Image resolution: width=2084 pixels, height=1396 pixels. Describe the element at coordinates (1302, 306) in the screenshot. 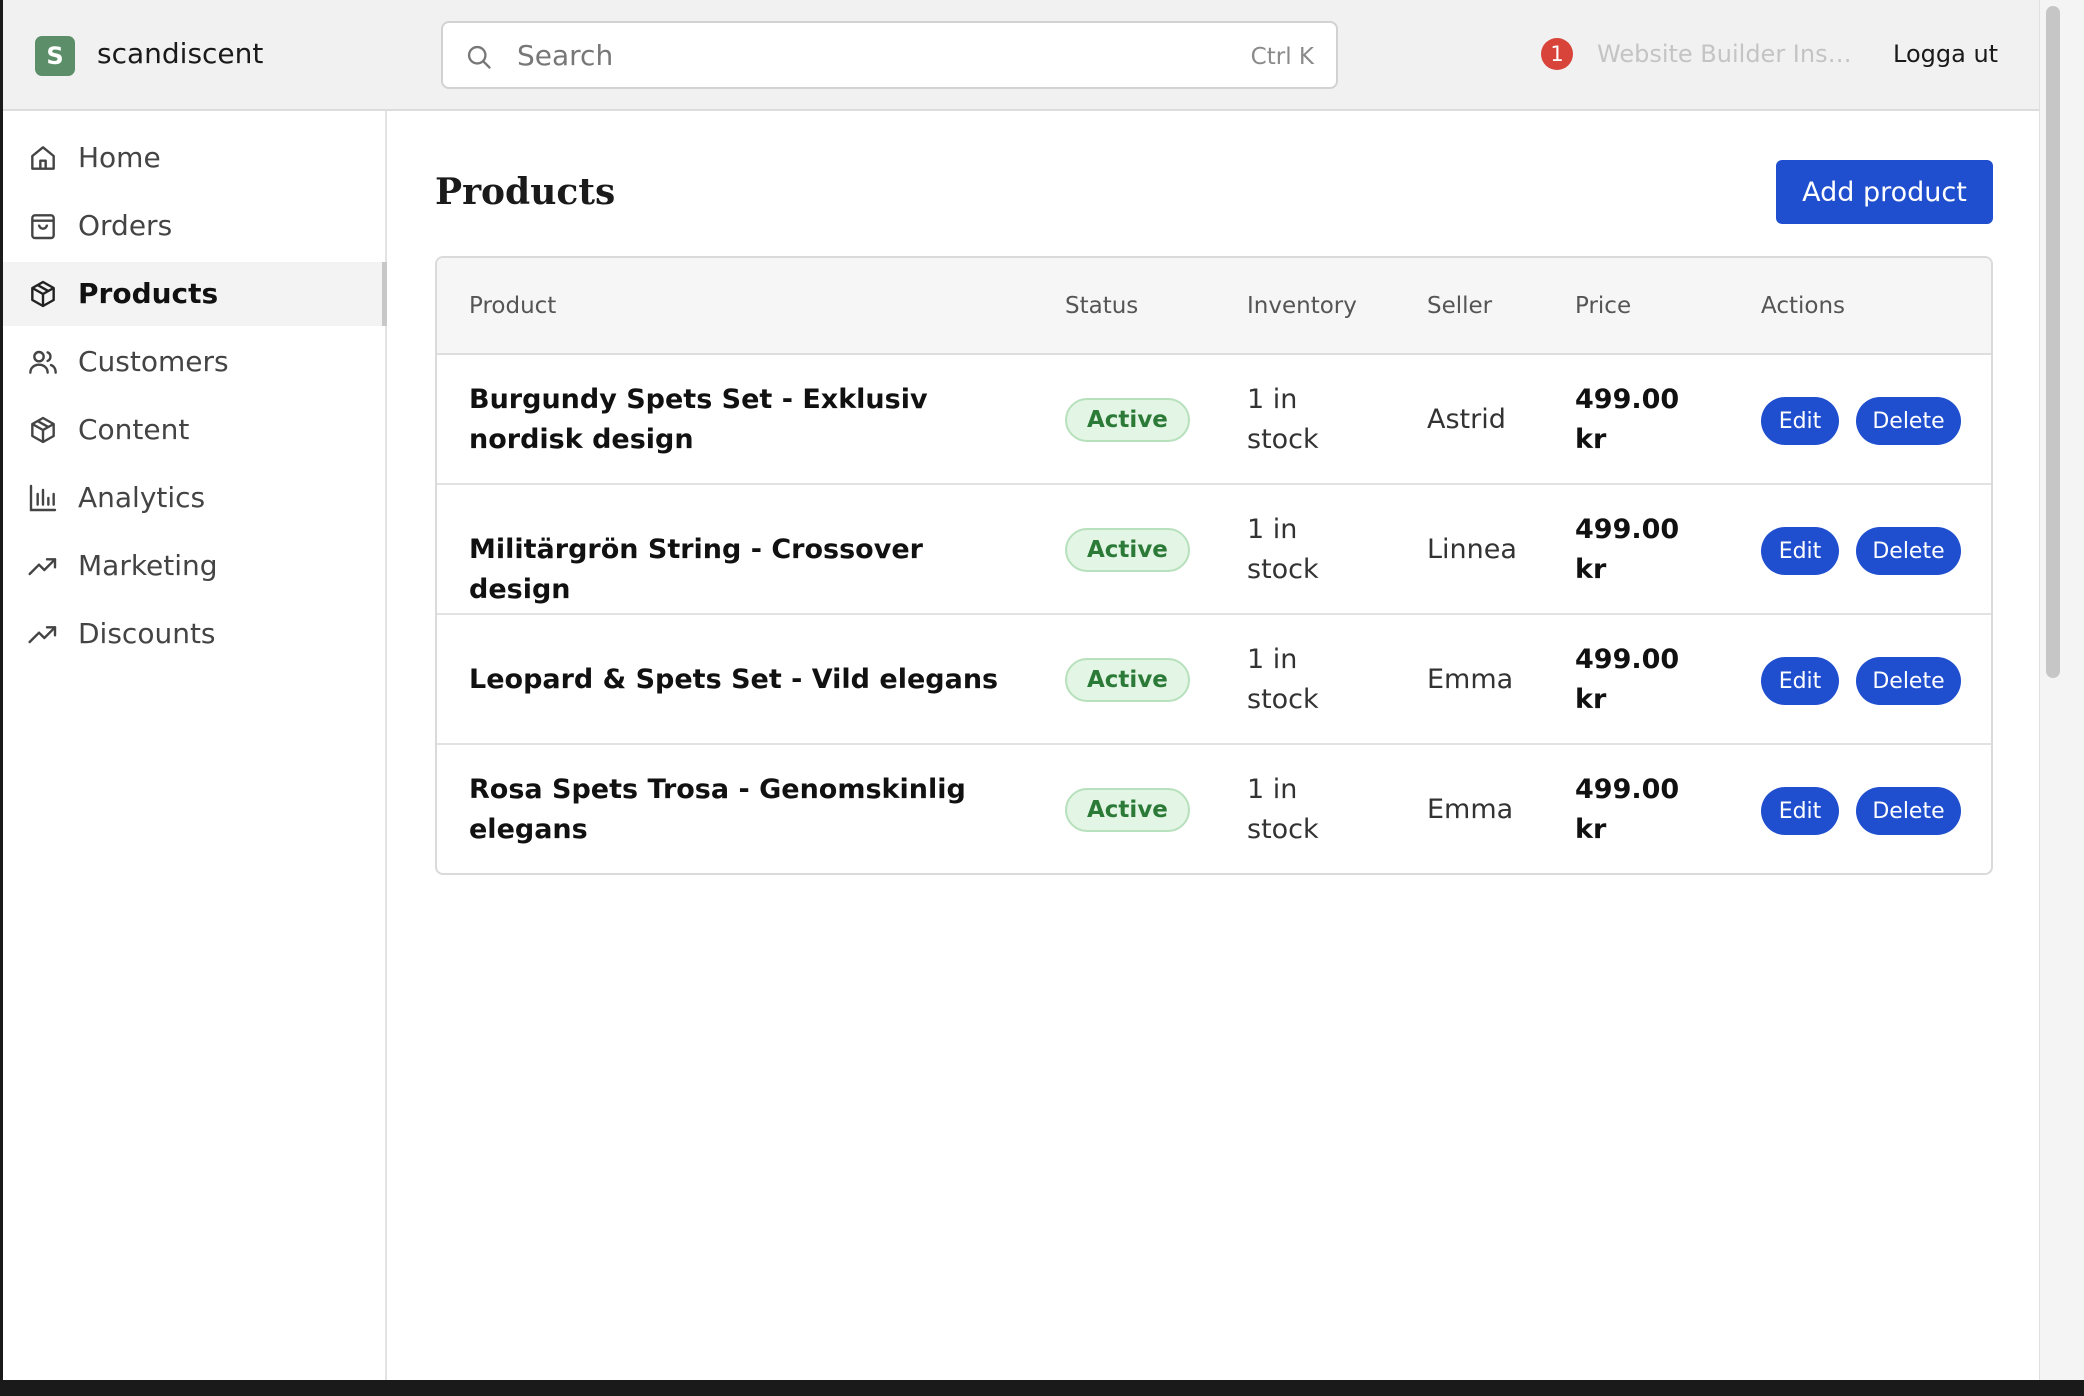

I see `column-header-inventory: Inventory` at that location.